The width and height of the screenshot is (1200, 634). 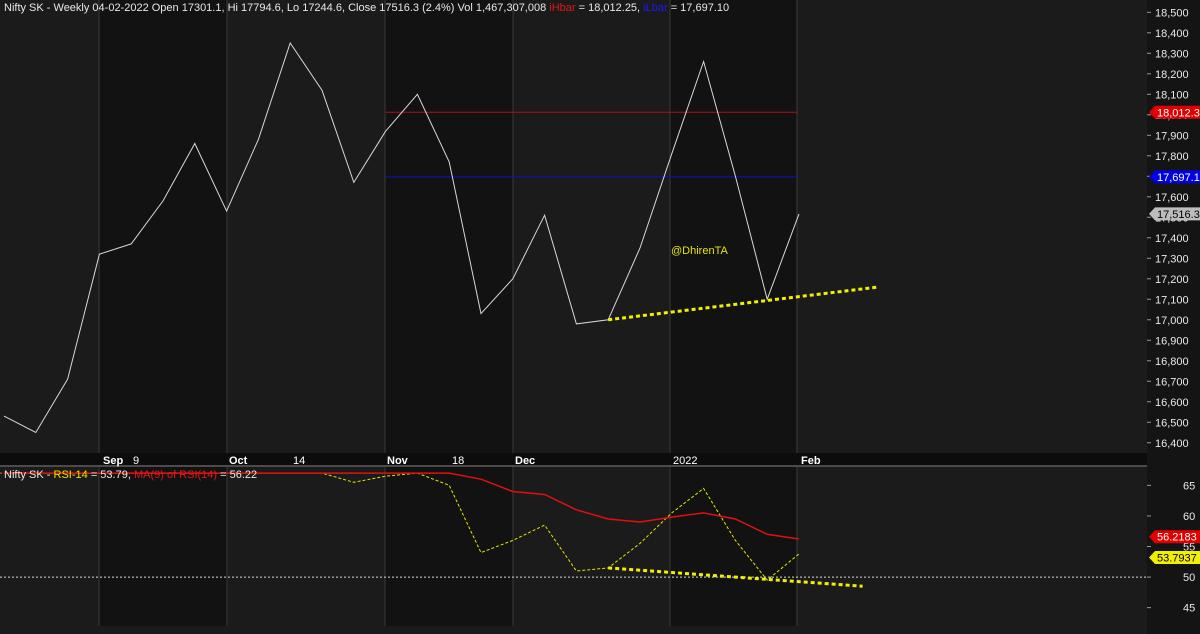 What do you see at coordinates (1177, 559) in the screenshot?
I see `rsi-value-tag-text: 53.7937` at bounding box center [1177, 559].